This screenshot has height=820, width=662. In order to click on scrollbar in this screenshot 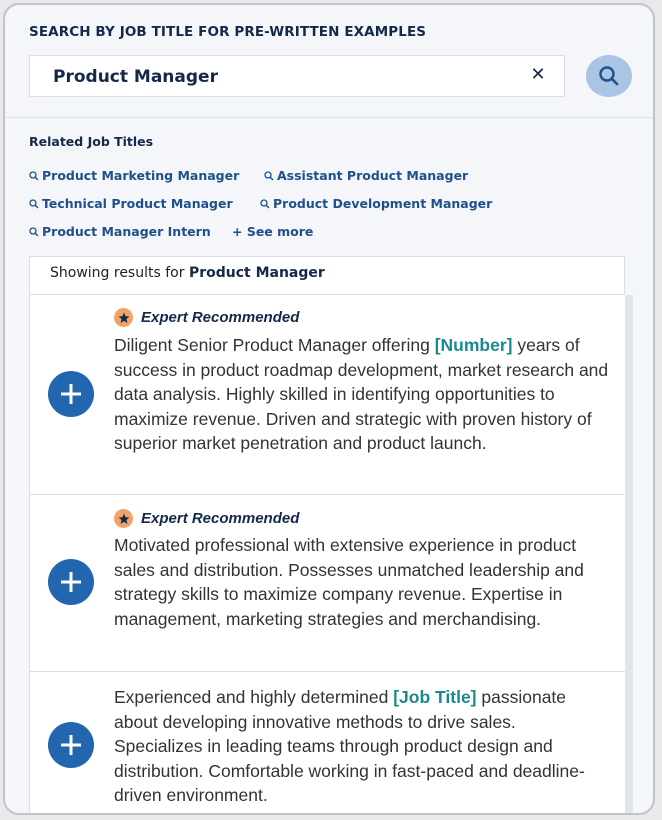, I will do `click(629, 554)`.